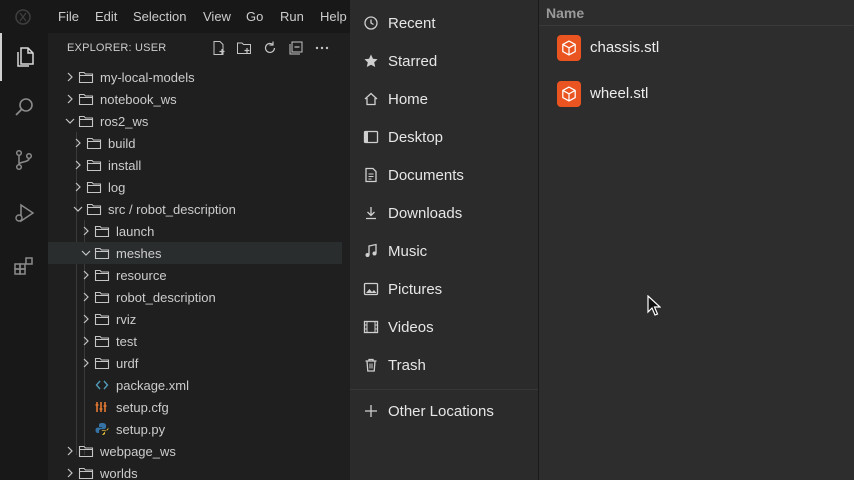  What do you see at coordinates (166, 297) in the screenshot?
I see `tree-item-label: robot_description` at bounding box center [166, 297].